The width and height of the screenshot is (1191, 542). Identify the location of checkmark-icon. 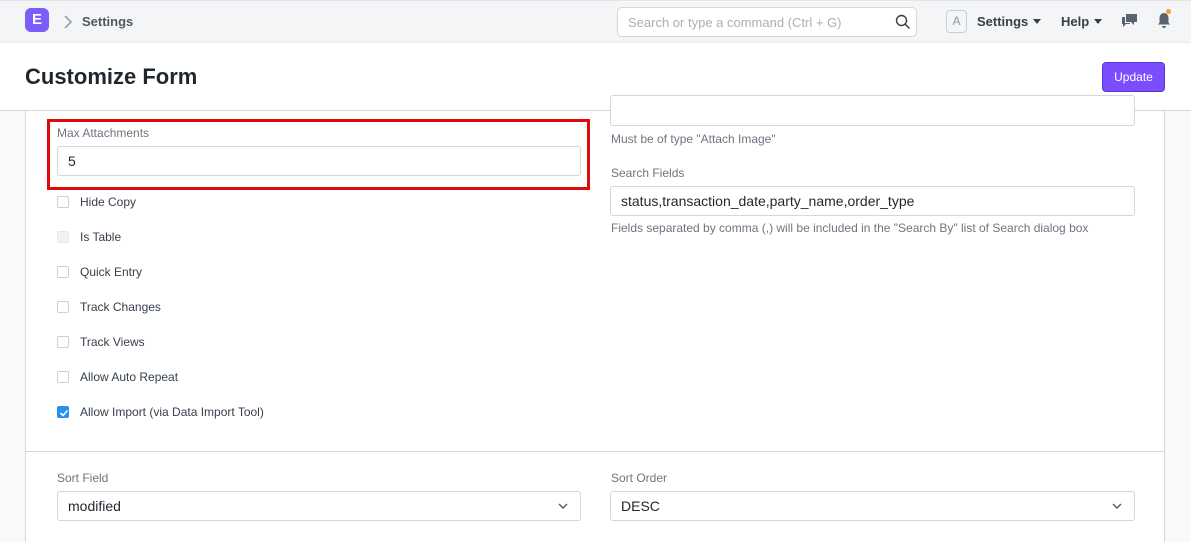
(64, 413).